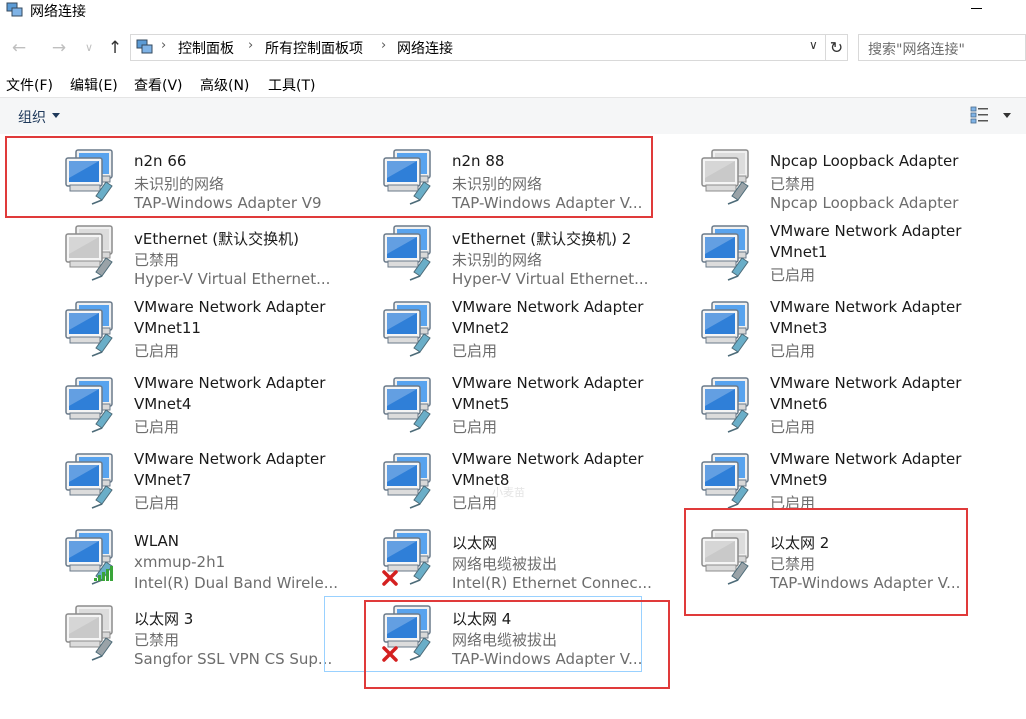 The height and width of the screenshot is (719, 1026). What do you see at coordinates (163, 404) in the screenshot?
I see `adapter-status: VMnet4` at bounding box center [163, 404].